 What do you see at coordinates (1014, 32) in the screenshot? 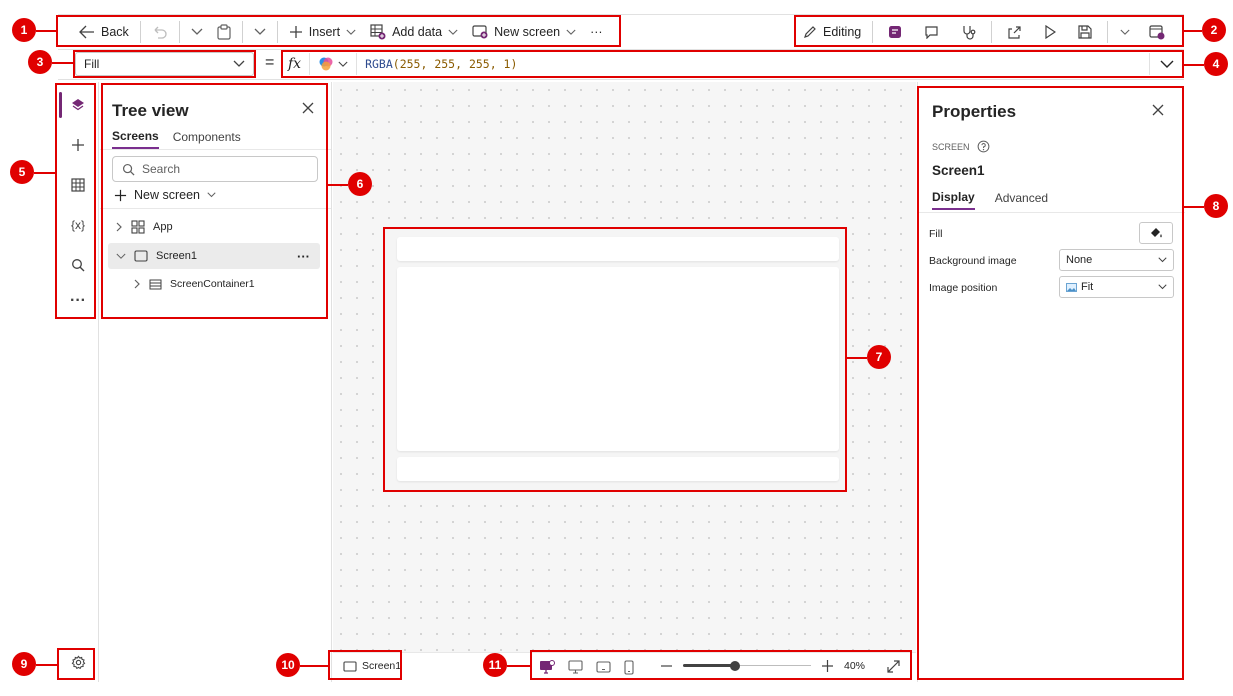
I see `share-button` at bounding box center [1014, 32].